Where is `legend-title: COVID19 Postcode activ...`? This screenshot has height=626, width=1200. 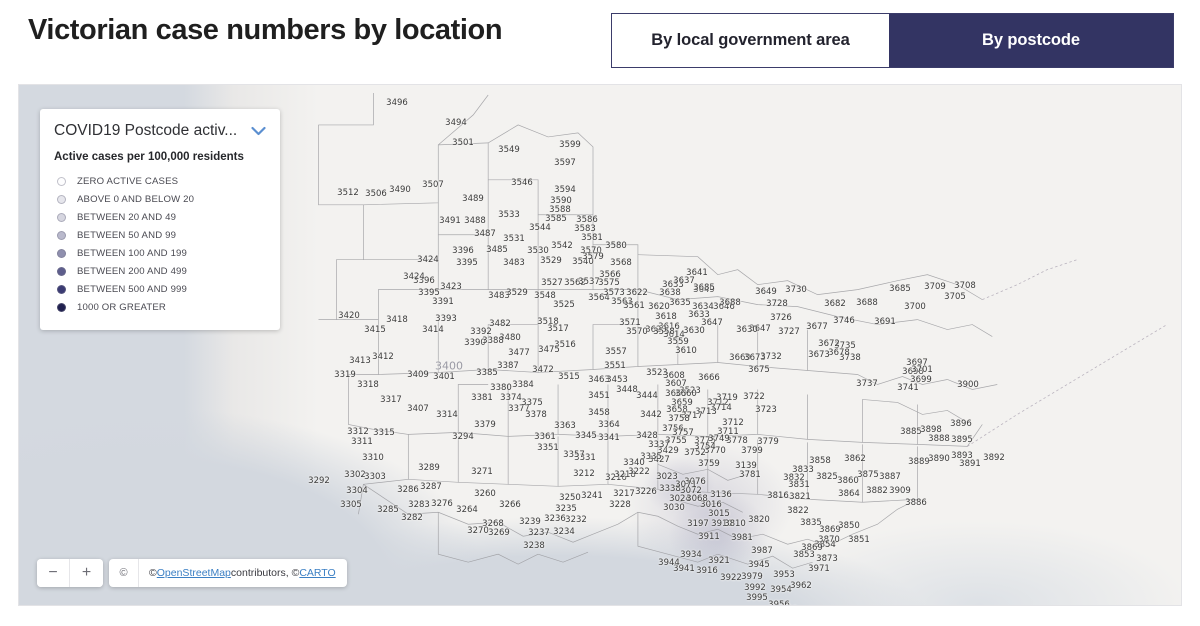 legend-title: COVID19 Postcode activ... is located at coordinates (146, 130).